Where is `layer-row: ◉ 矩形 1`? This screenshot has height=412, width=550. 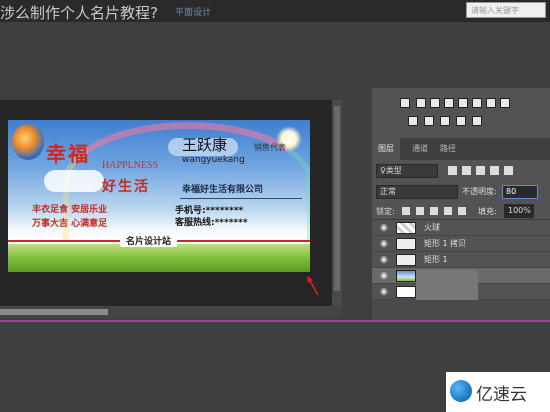
layer-row: ◉ 矩形 1 is located at coordinates (461, 260).